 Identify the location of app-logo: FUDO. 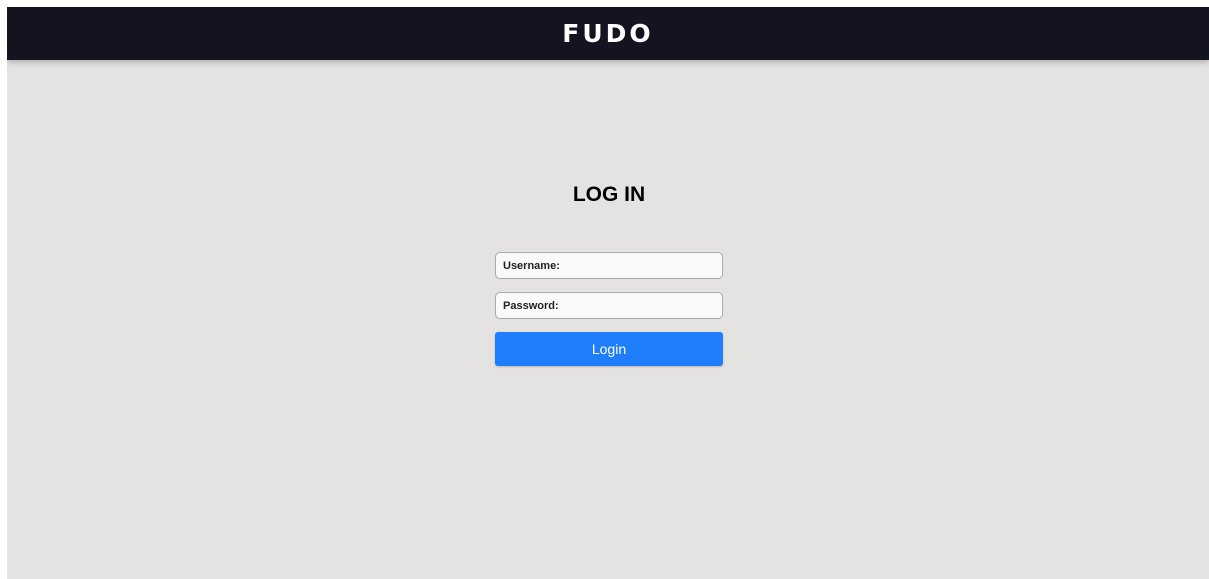
(608, 33).